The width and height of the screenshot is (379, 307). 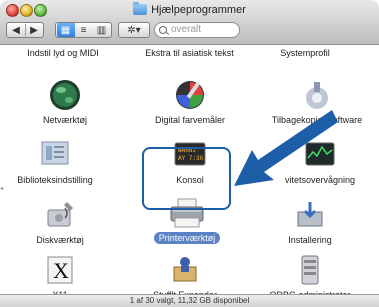 What do you see at coordinates (185, 269) in the screenshot?
I see `stuffit-icon` at bounding box center [185, 269].